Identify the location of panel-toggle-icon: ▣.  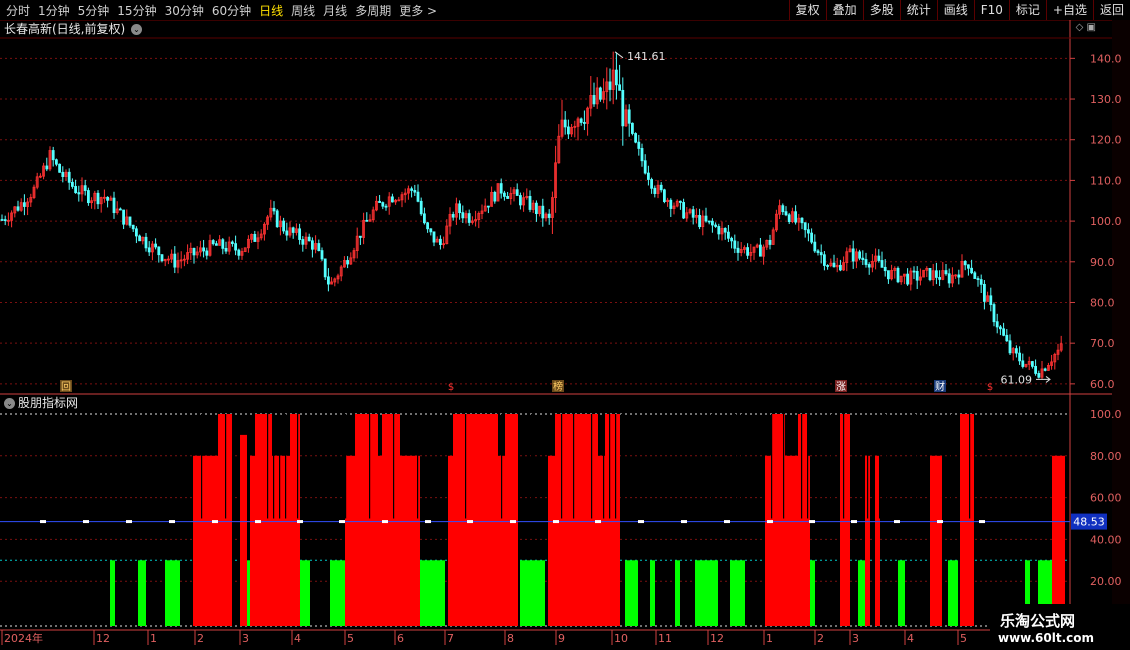
(1091, 27).